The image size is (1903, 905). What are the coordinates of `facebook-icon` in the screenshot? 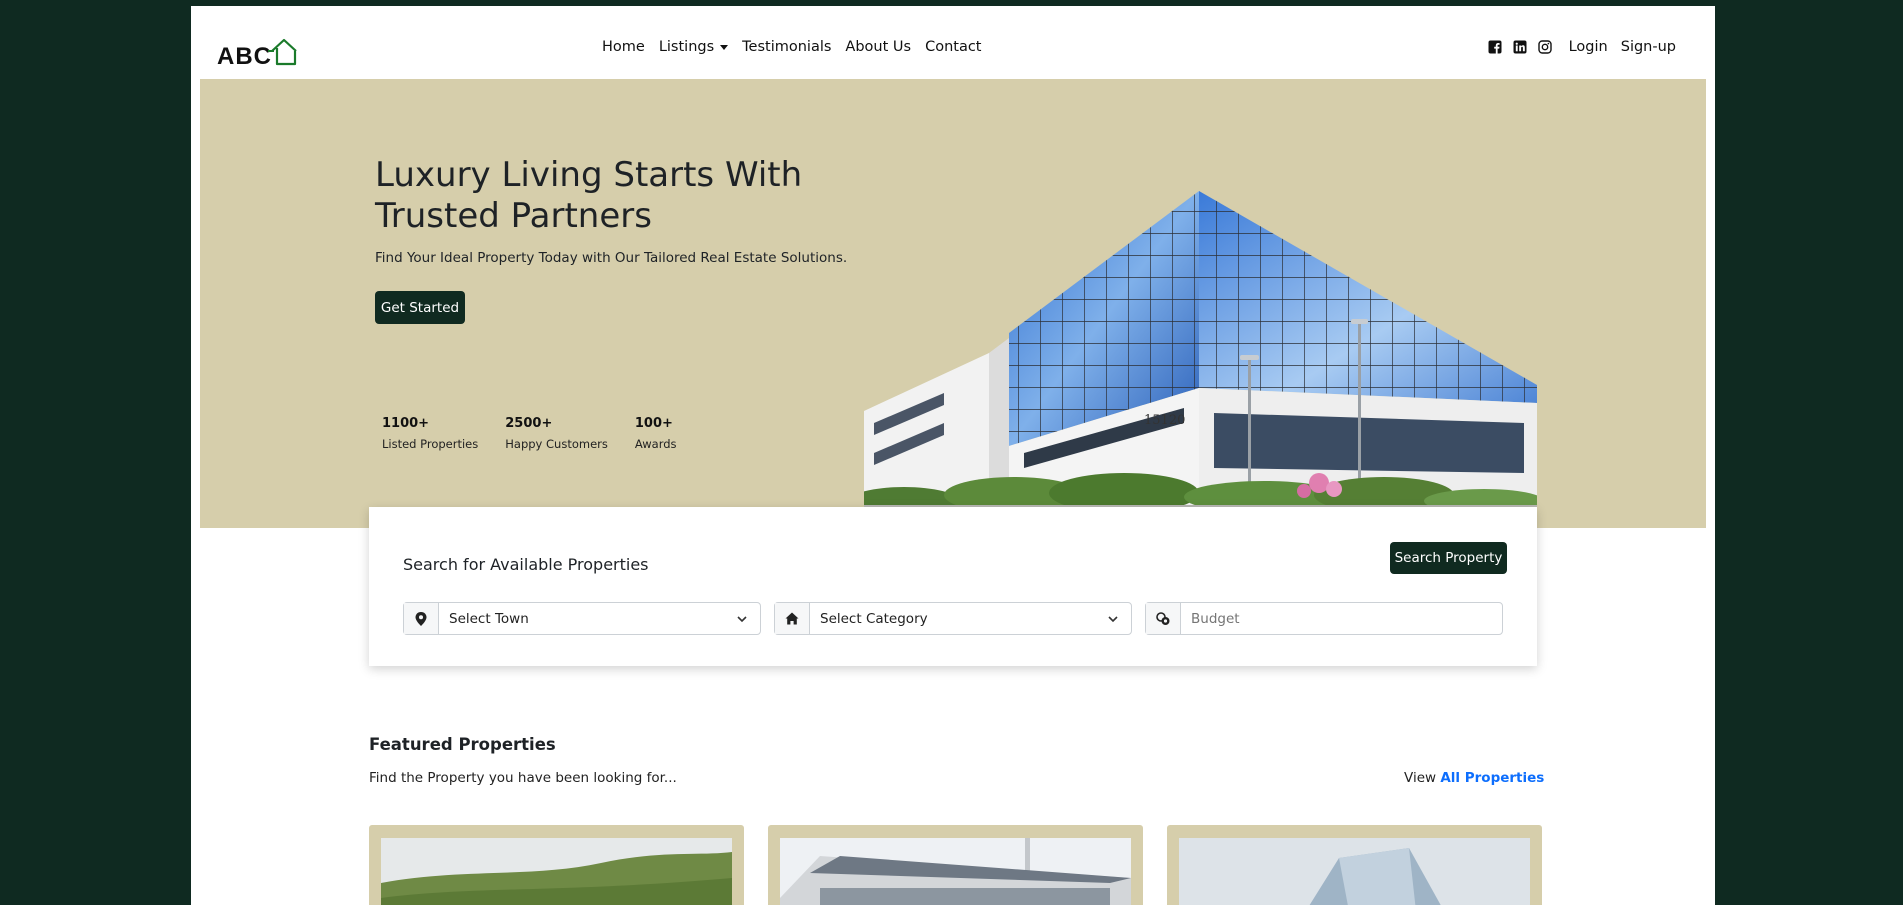 It's located at (1495, 47).